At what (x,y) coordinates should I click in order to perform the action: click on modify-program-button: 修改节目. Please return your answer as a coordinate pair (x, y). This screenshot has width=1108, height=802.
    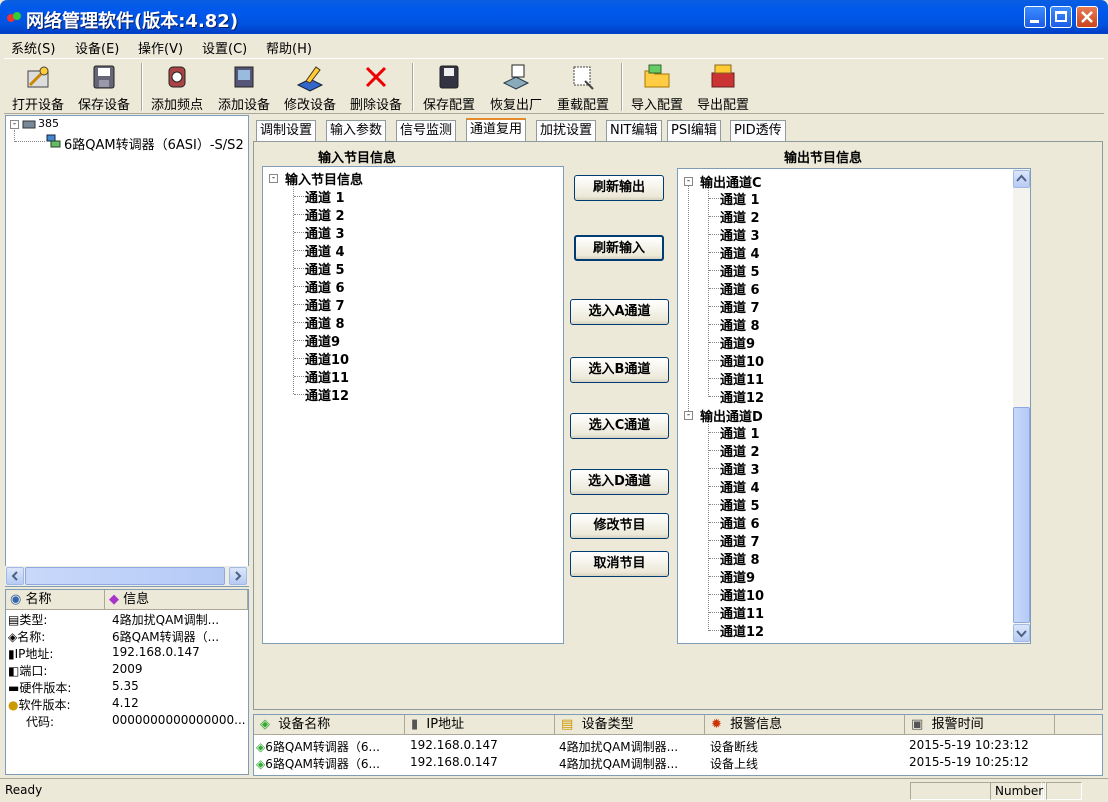
    Looking at the image, I should click on (619, 526).